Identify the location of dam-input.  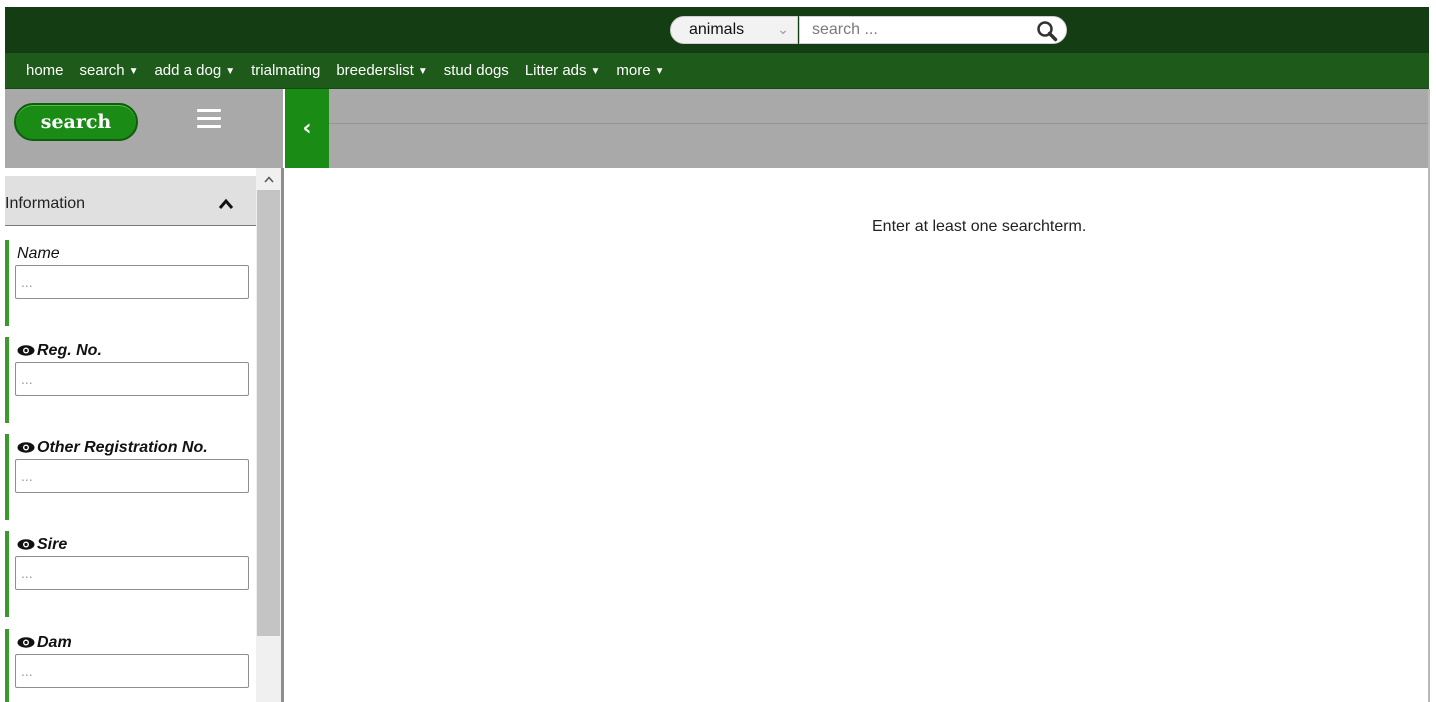
(132, 671).